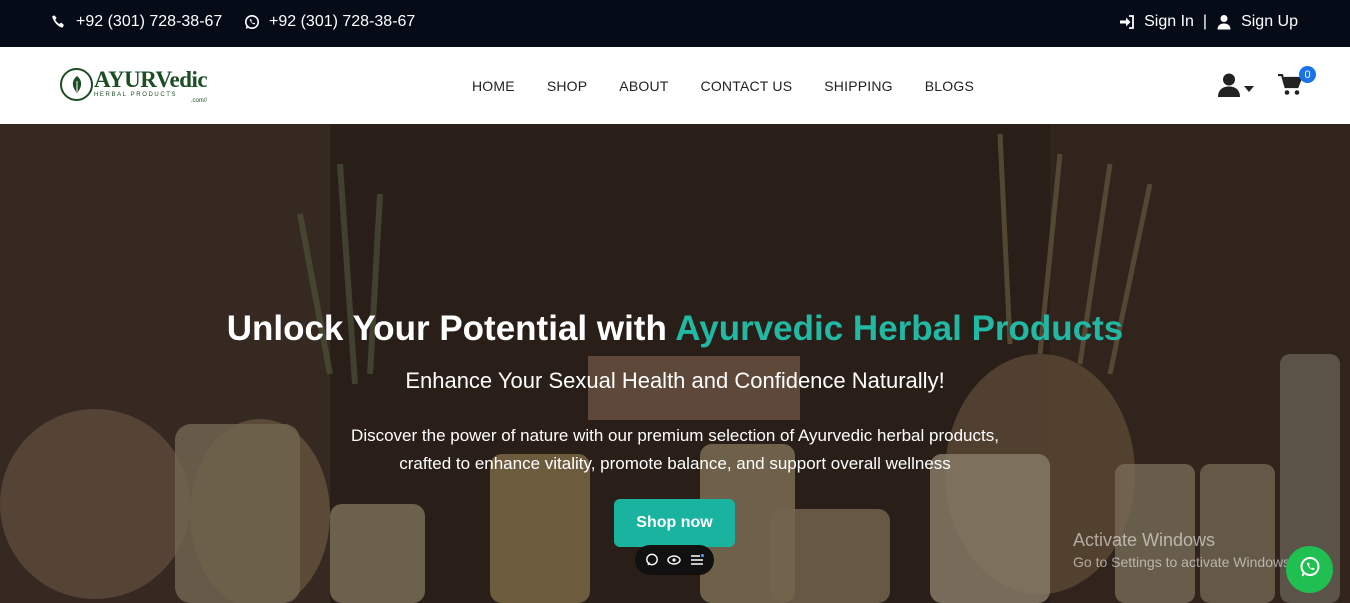 The image size is (1350, 603). I want to click on leaf-logo-icon, so click(76, 84).